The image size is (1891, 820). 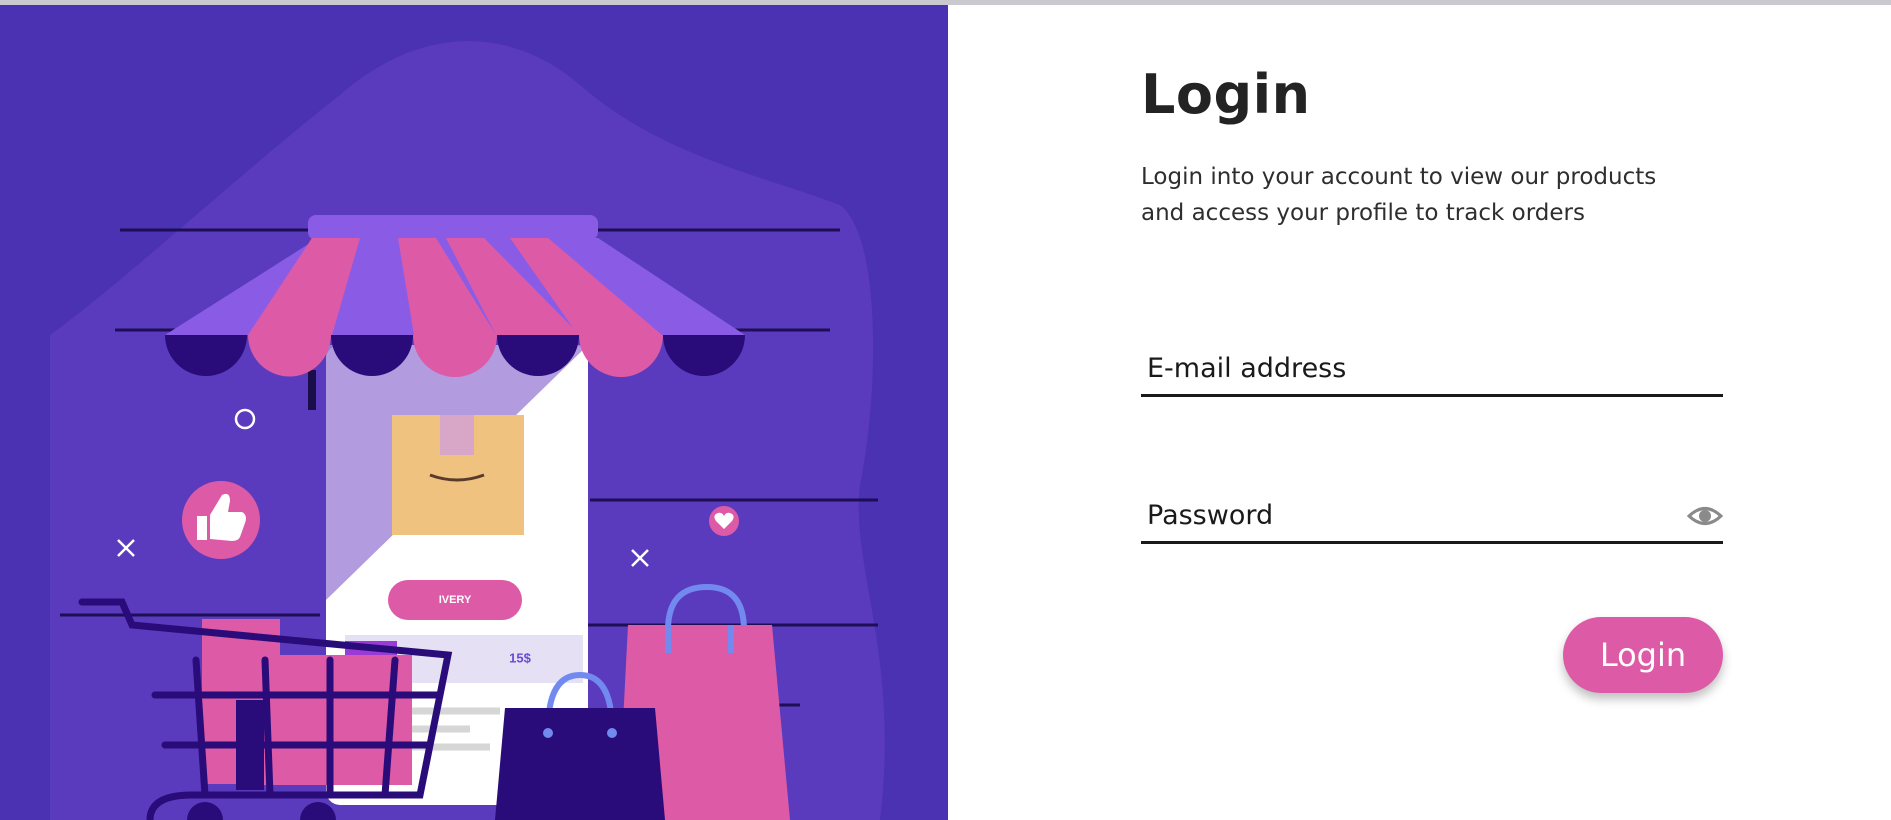 What do you see at coordinates (1226, 94) in the screenshot?
I see `page-title: Login` at bounding box center [1226, 94].